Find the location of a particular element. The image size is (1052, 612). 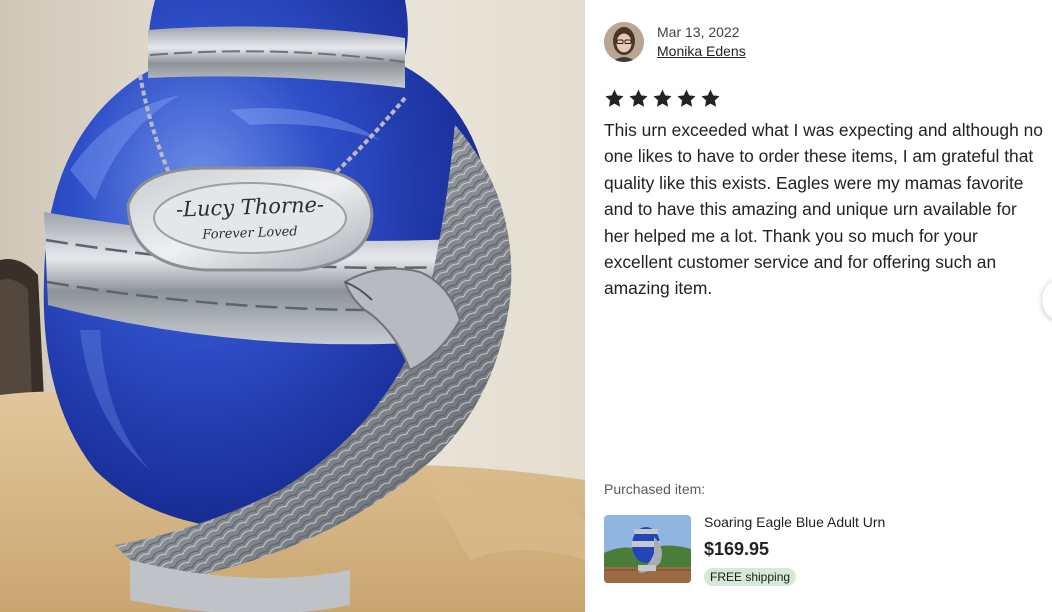

reviewer-name-link: Monika Edens is located at coordinates (701, 51).